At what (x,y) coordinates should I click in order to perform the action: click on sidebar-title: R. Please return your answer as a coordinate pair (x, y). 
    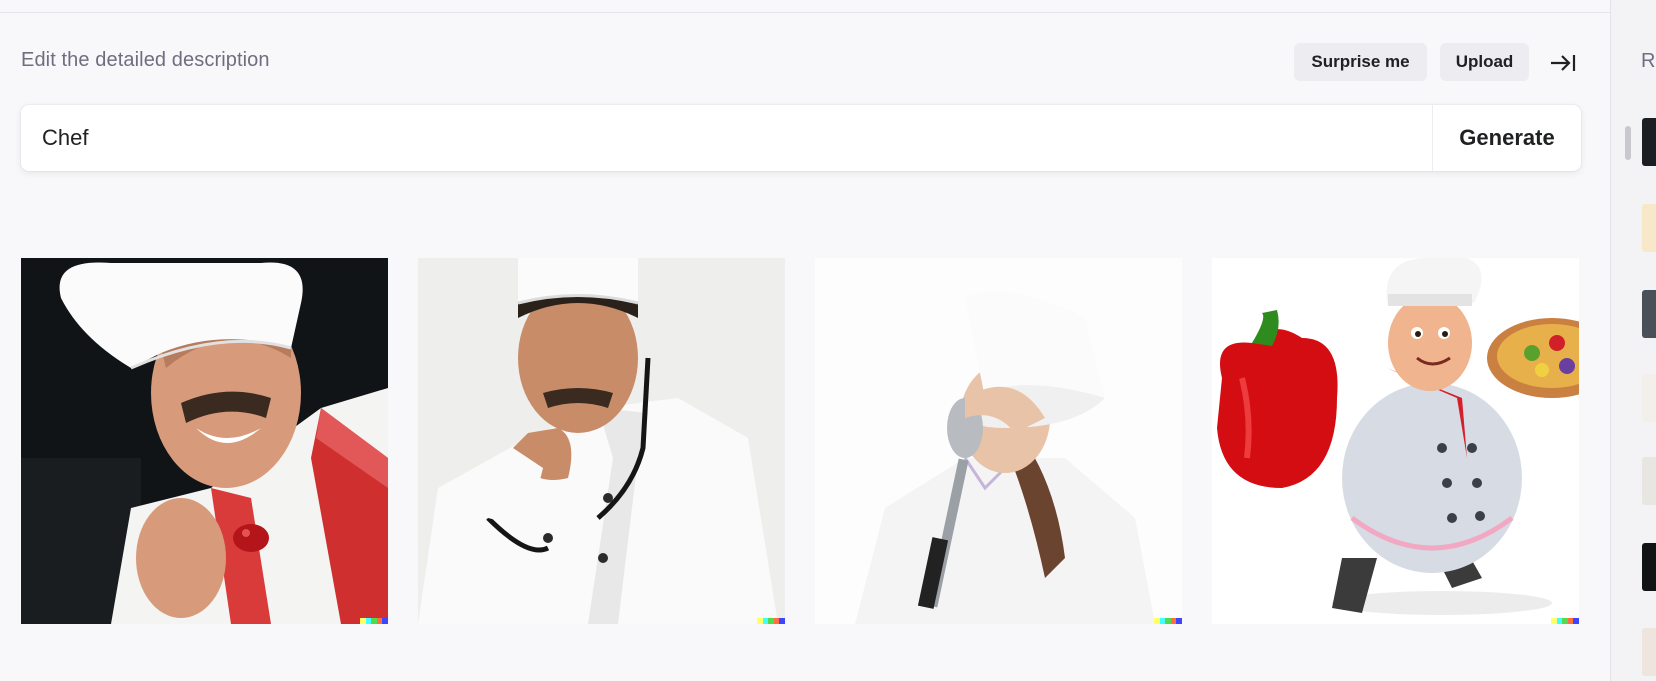
    Looking at the image, I should click on (1648, 61).